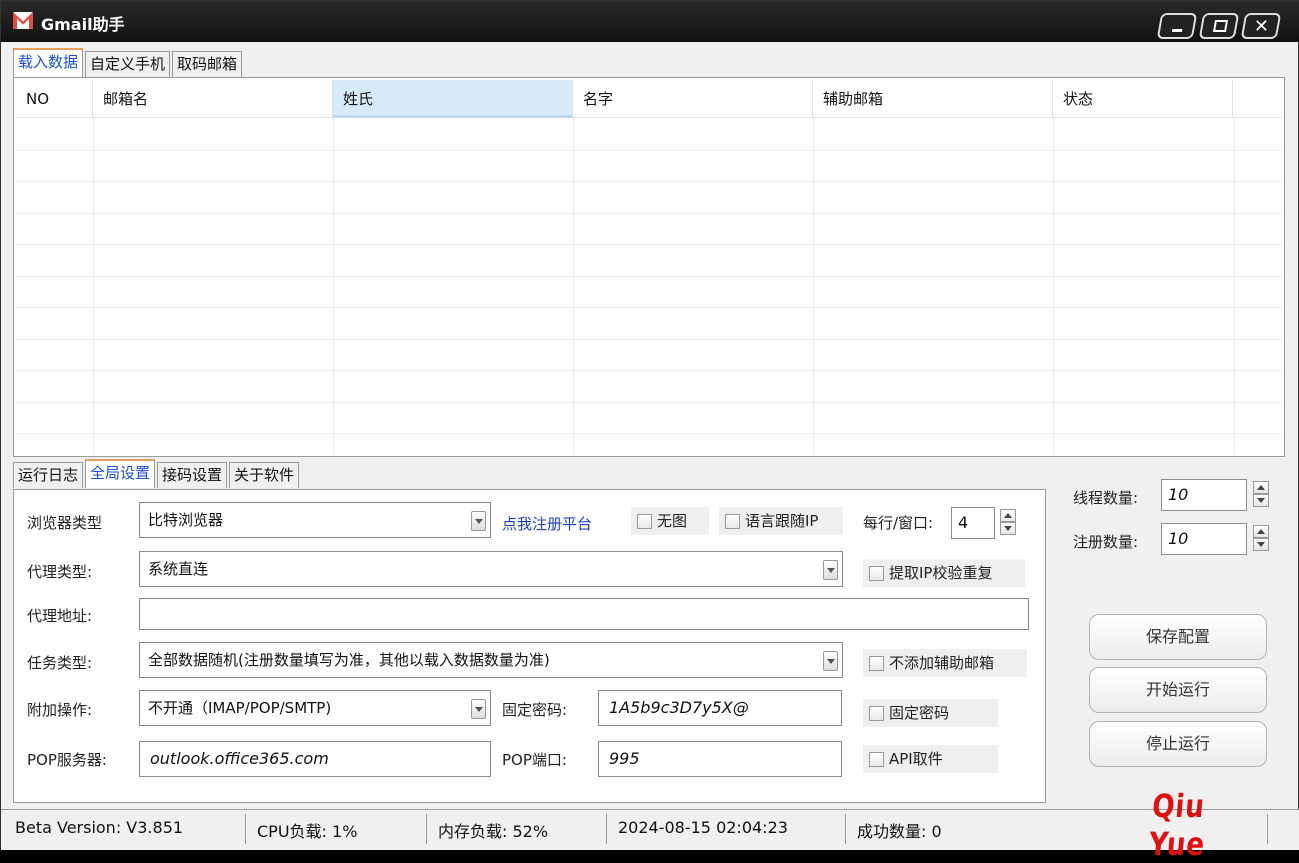 This screenshot has width=1299, height=863. Describe the element at coordinates (178, 569) in the screenshot. I see `proxy-type-value: 系统直连` at that location.